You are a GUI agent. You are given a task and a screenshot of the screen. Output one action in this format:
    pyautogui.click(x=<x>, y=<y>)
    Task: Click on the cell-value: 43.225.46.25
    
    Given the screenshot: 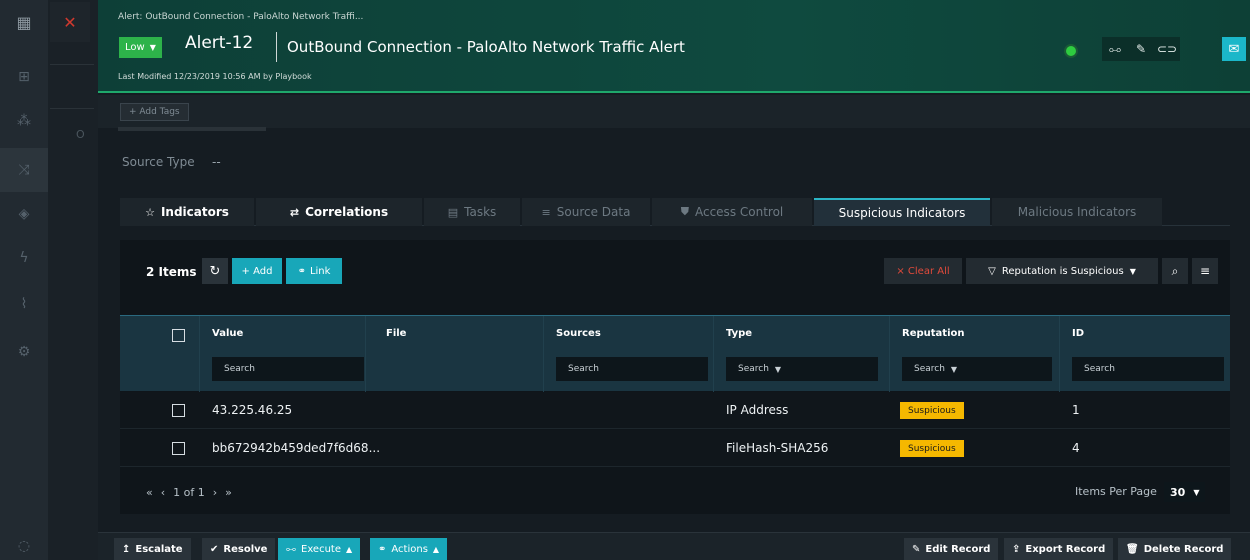 What is the action you would take?
    pyautogui.click(x=252, y=410)
    